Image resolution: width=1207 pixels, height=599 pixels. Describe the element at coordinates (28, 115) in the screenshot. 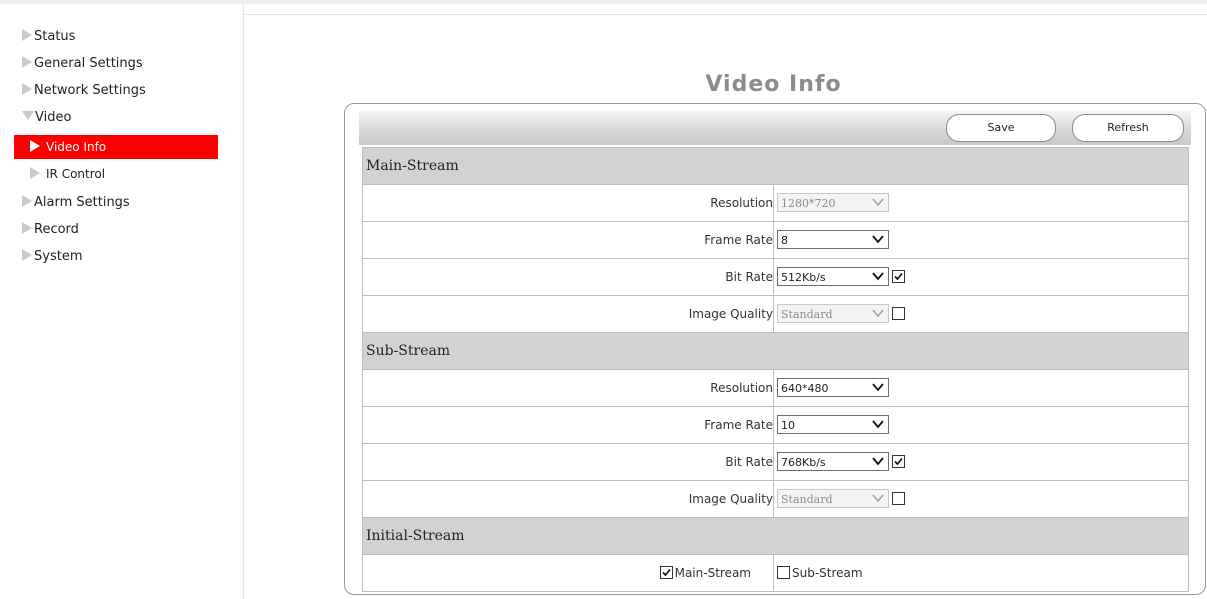

I see `triangle-down-icon` at that location.